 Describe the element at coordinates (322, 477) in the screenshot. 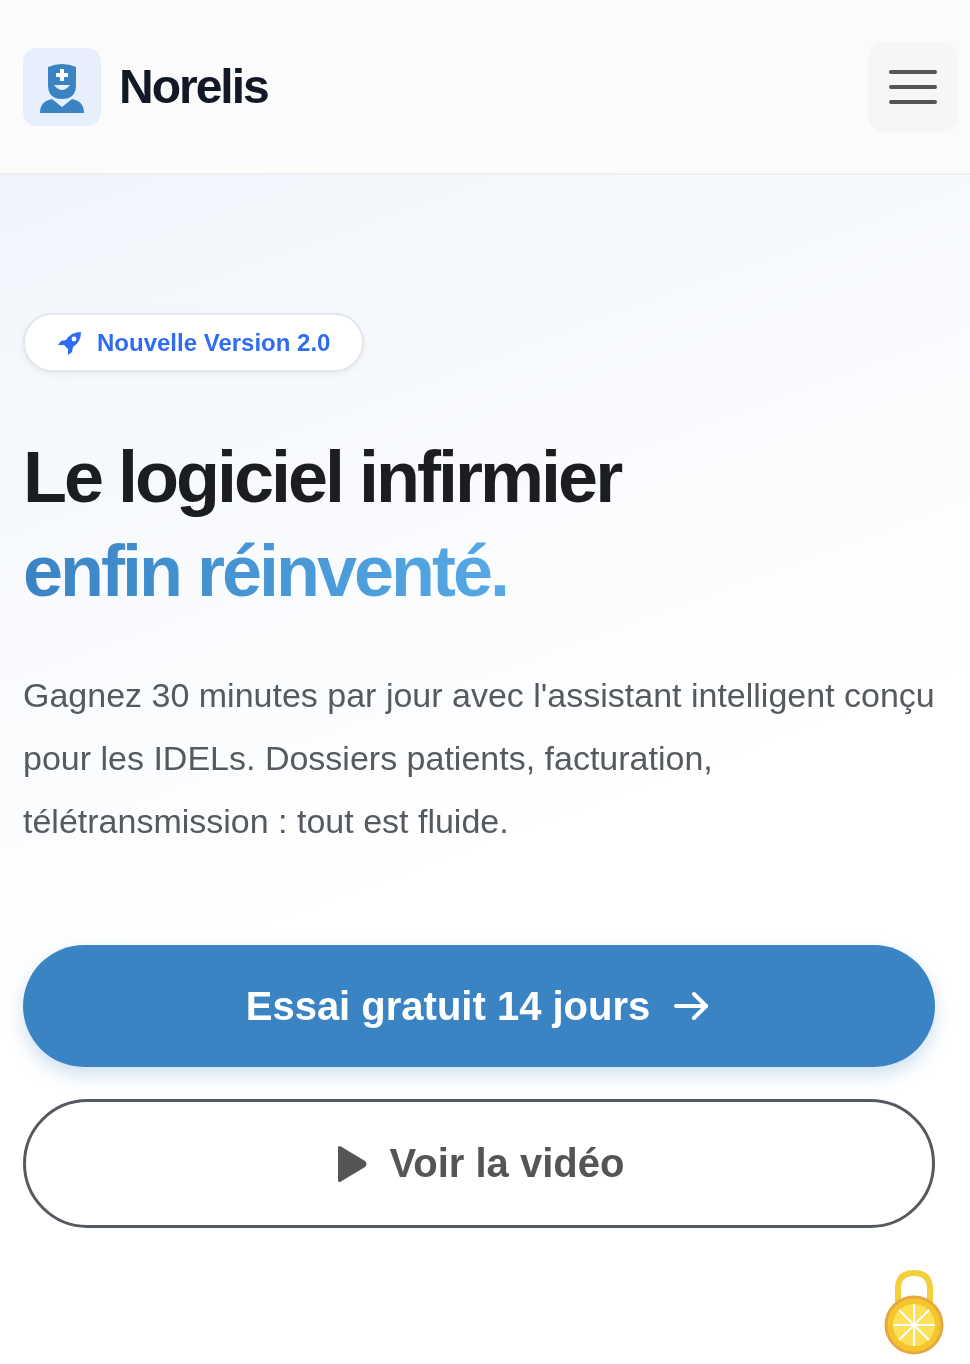

I see `headline: Le logiciel infirmier` at that location.